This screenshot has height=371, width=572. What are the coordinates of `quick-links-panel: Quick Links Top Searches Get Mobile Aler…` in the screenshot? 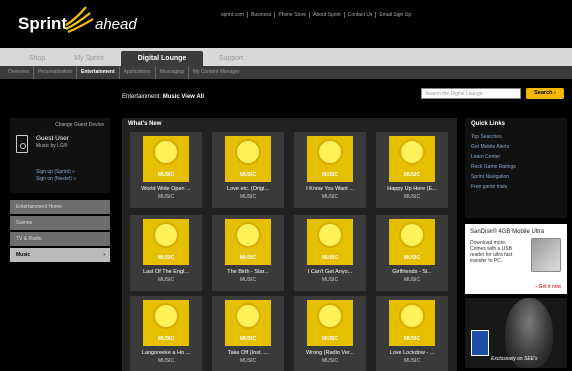 It's located at (516, 168).